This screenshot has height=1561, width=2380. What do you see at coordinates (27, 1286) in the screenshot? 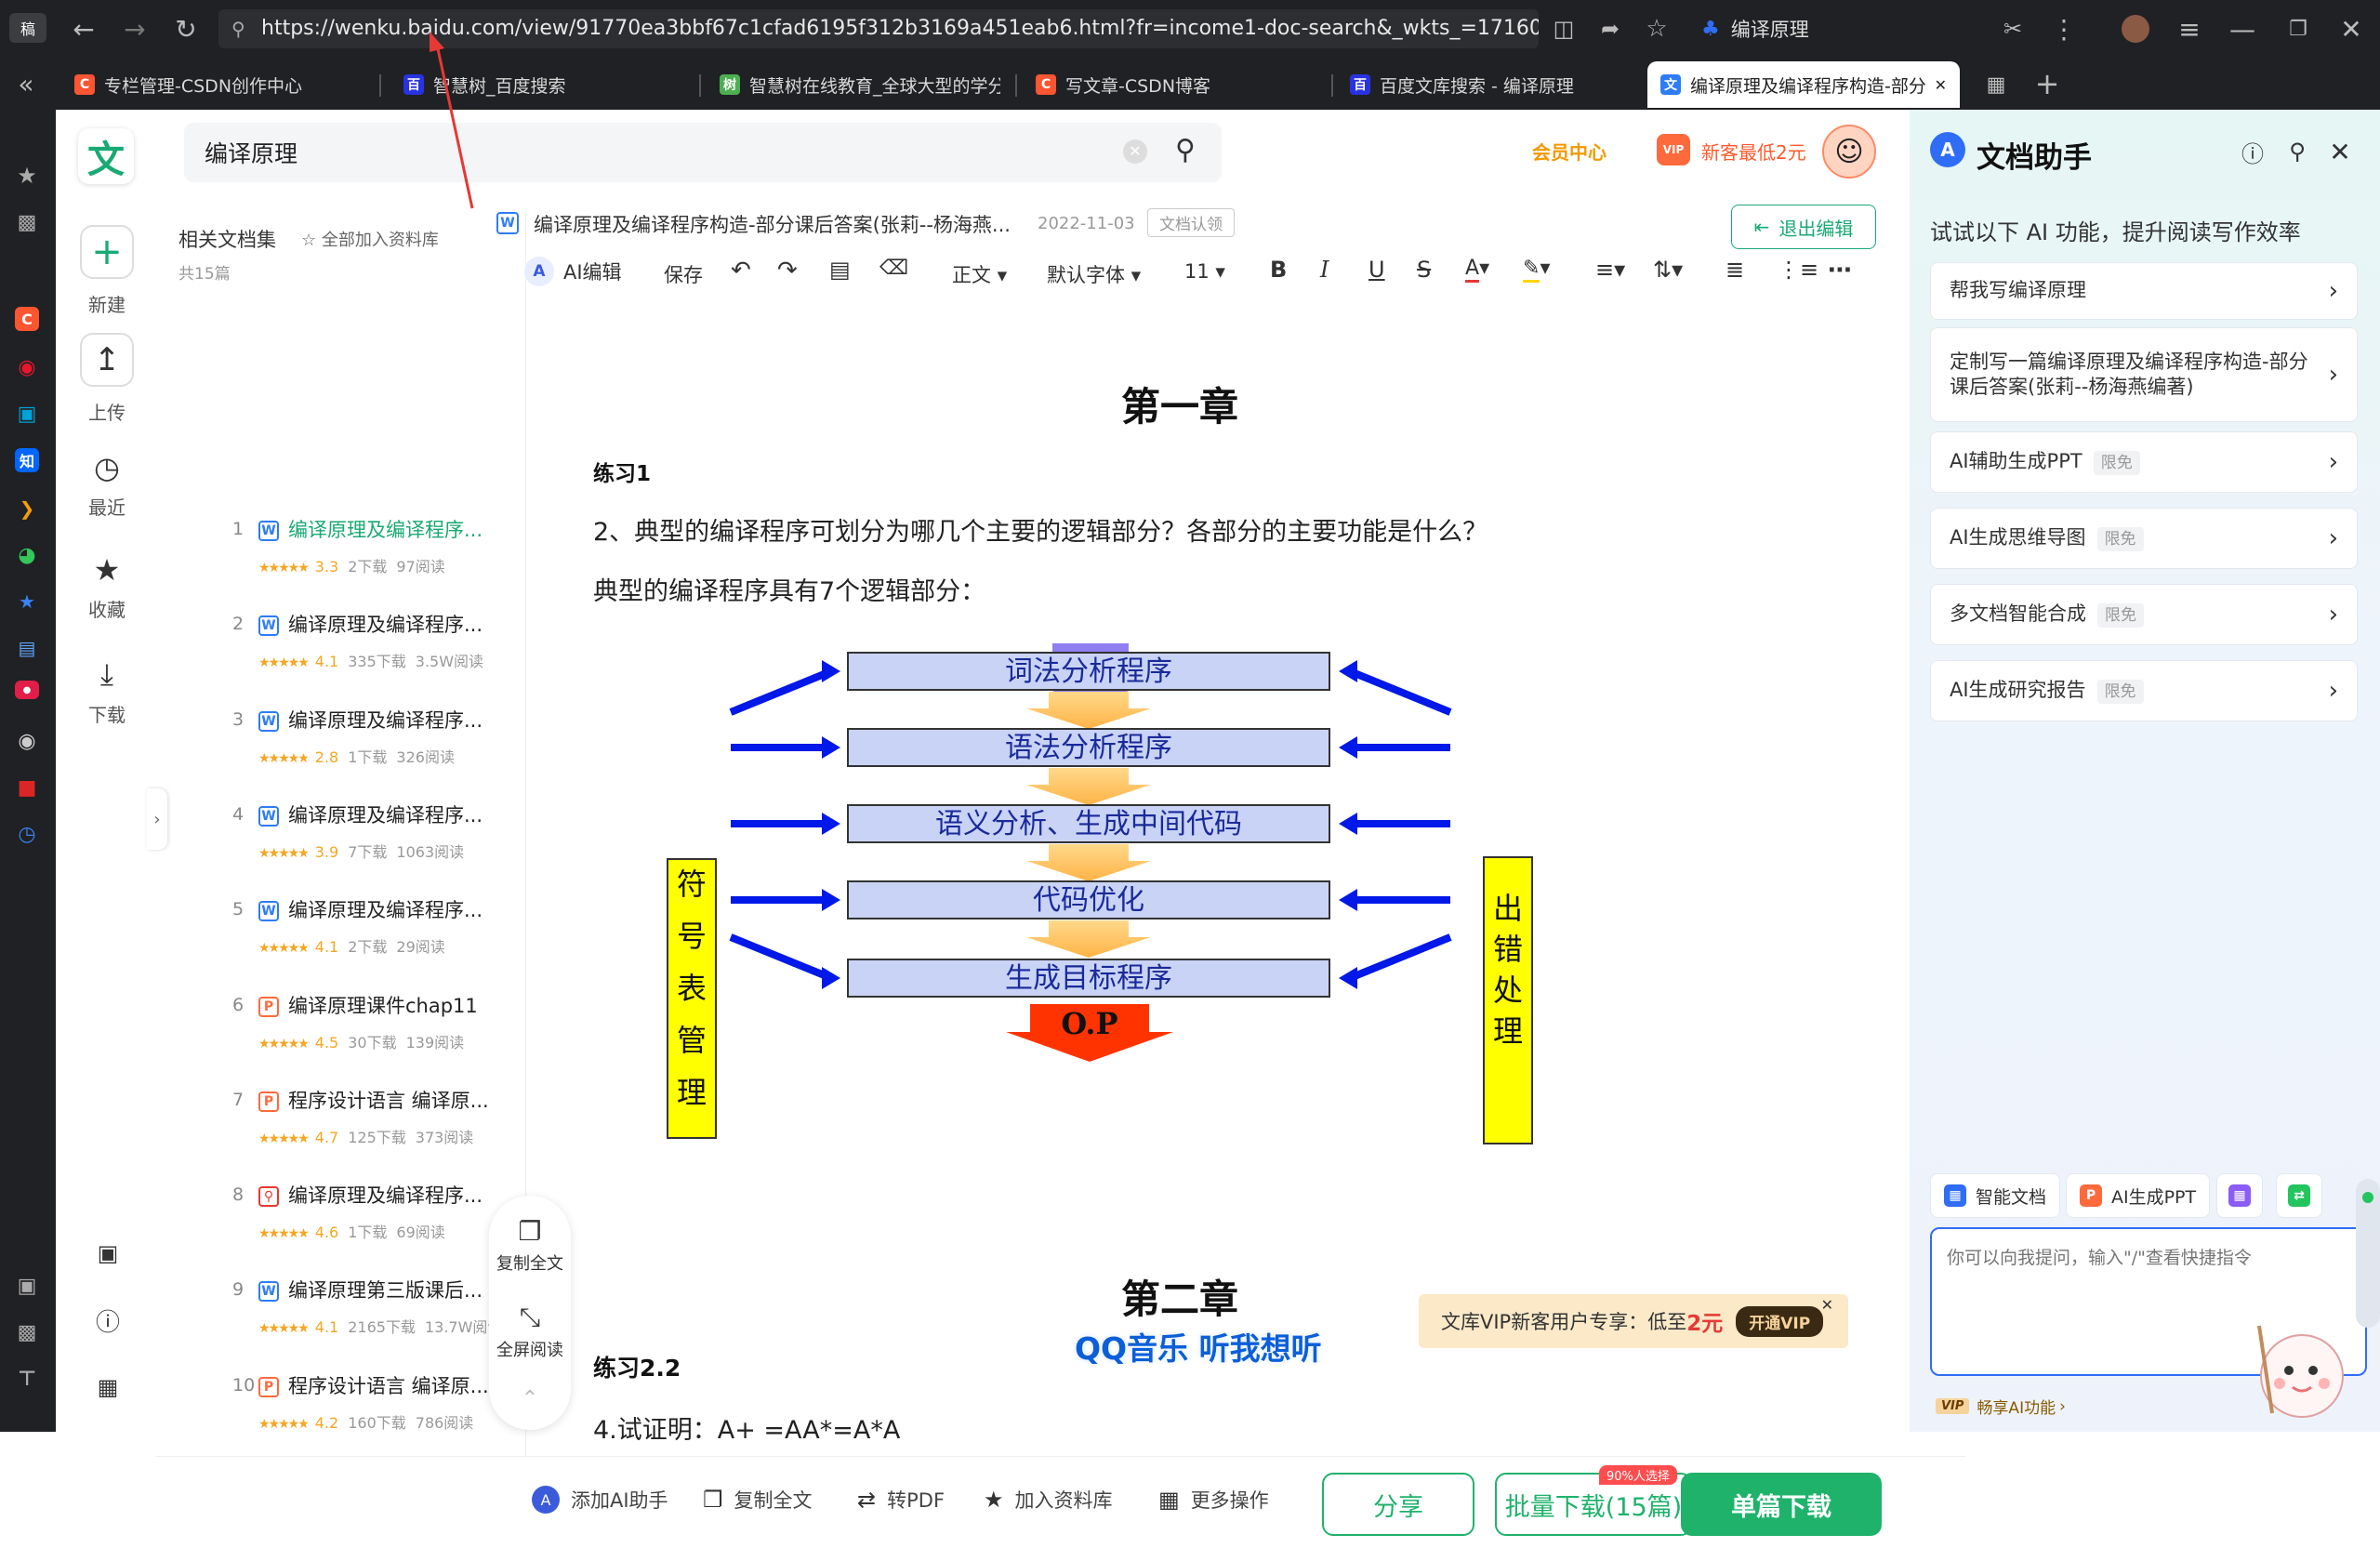
I see `dock-bag-icon: ▣` at bounding box center [27, 1286].